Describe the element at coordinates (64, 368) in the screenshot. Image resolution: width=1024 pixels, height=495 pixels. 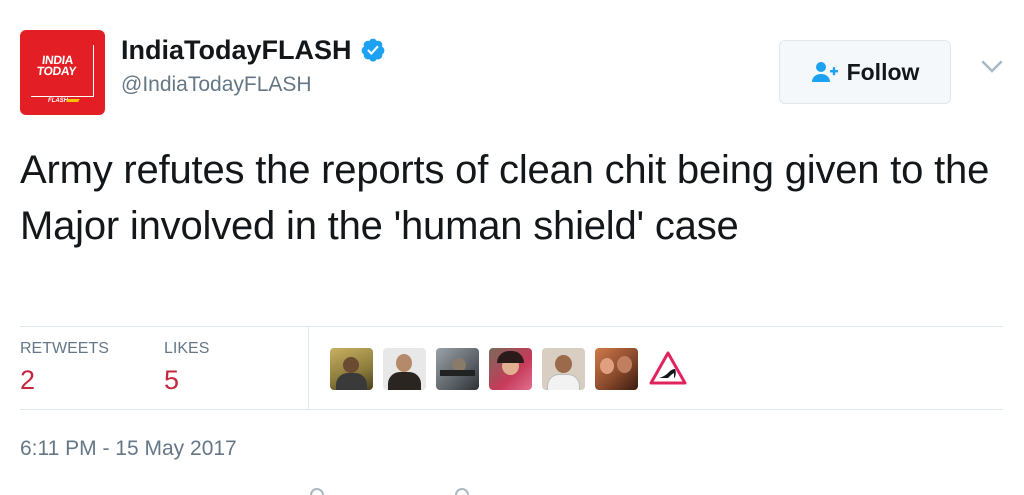
I see `retweets-stat: RETWEETS 2` at that location.